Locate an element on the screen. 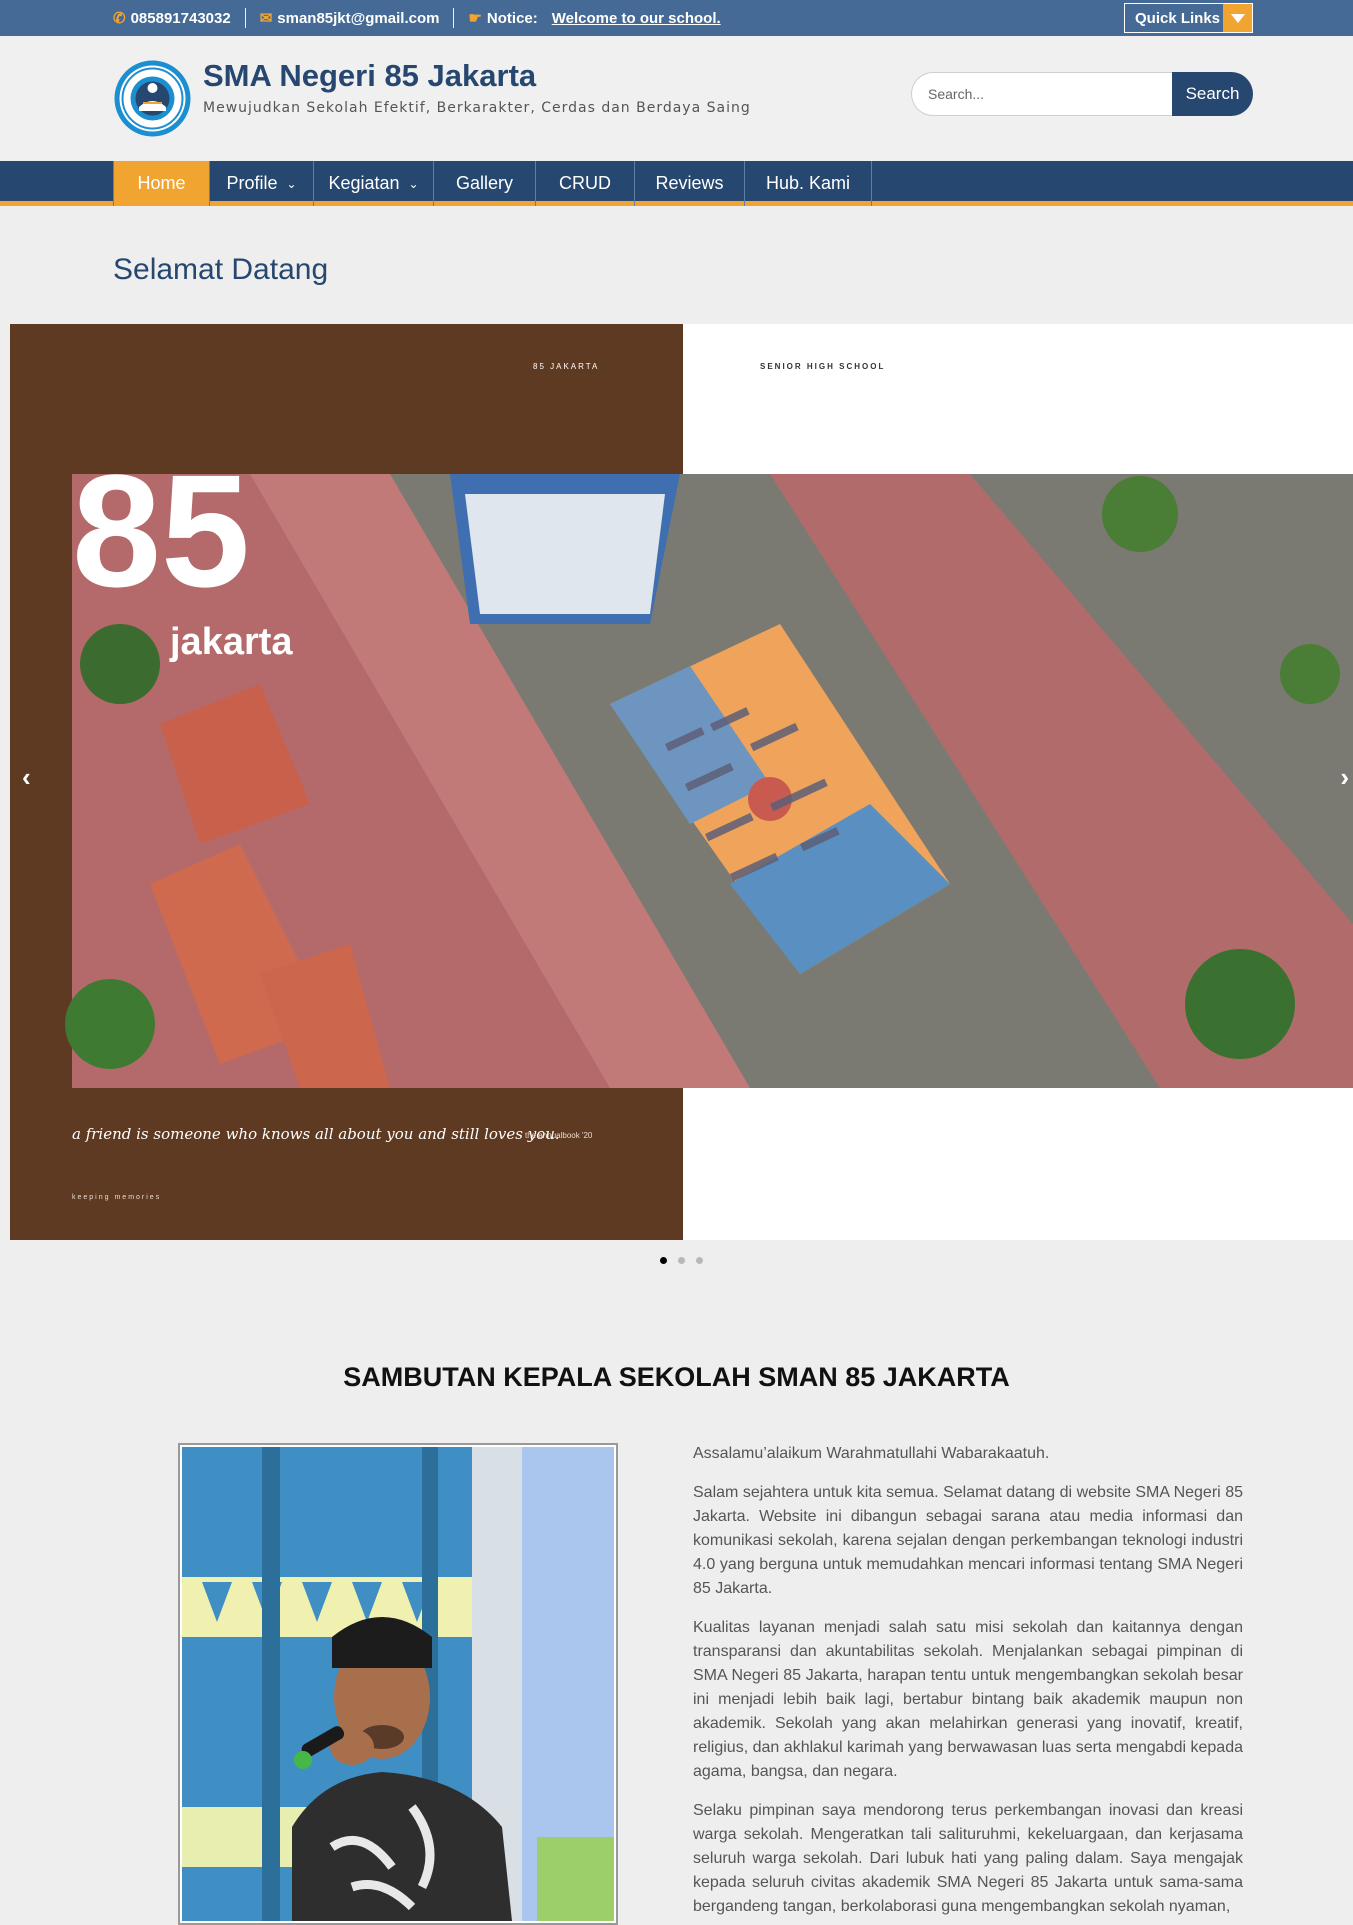 The image size is (1353, 1925). slide-footer: keeping memories is located at coordinates (116, 1197).